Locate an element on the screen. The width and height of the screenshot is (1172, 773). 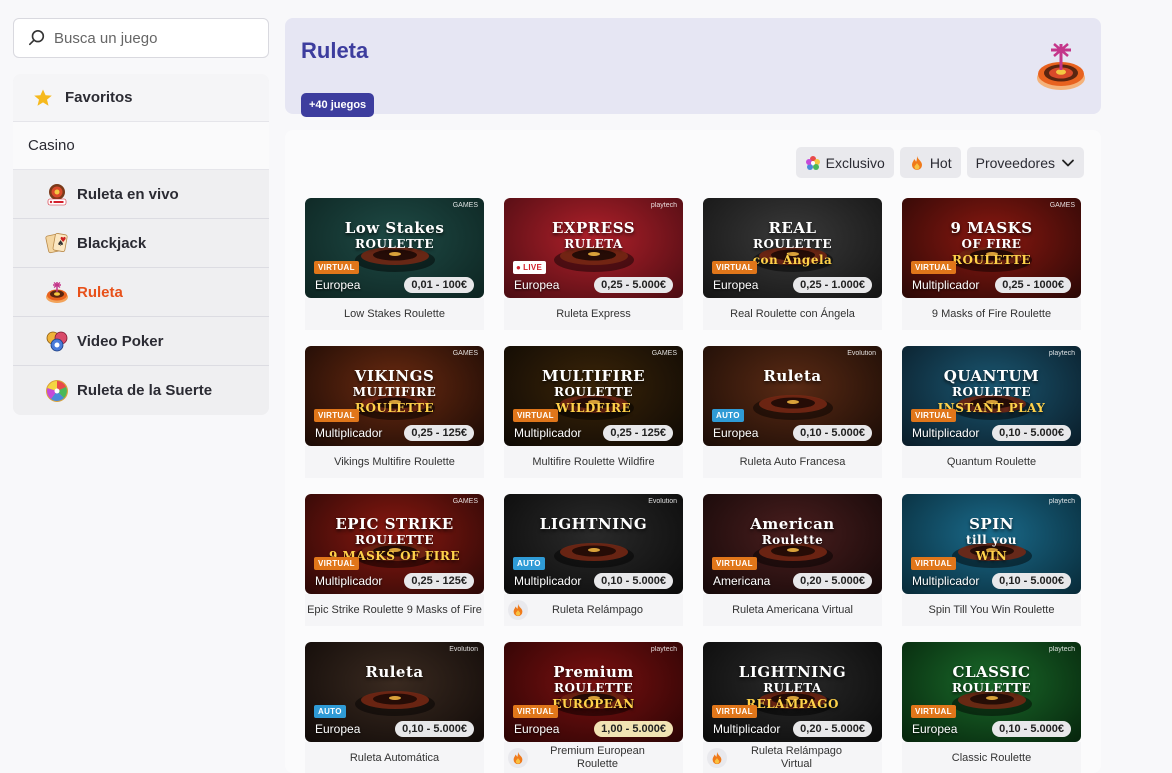
game-title-text: Vikings Multifire Roulette is located at coordinates (394, 461).